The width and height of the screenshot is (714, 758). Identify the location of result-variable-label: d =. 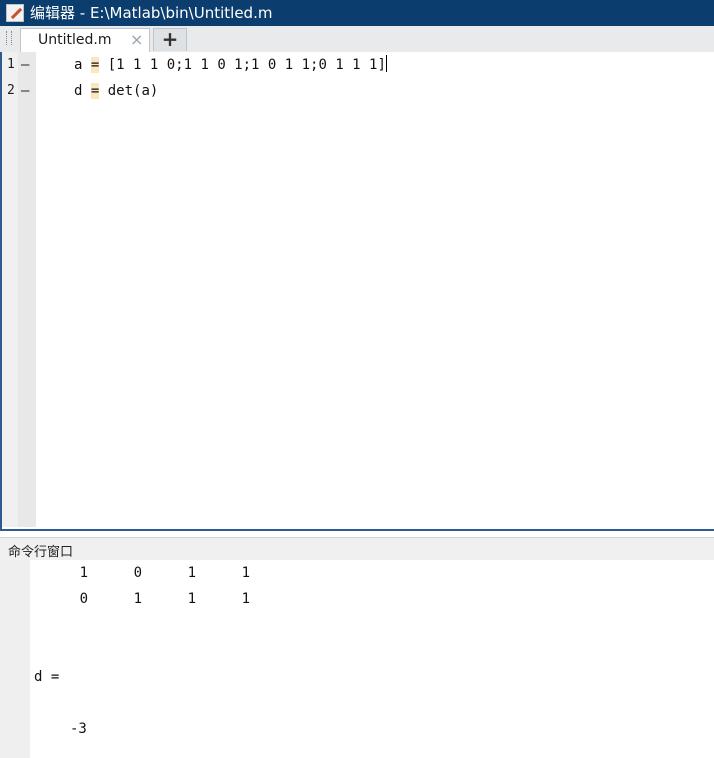
(47, 677).